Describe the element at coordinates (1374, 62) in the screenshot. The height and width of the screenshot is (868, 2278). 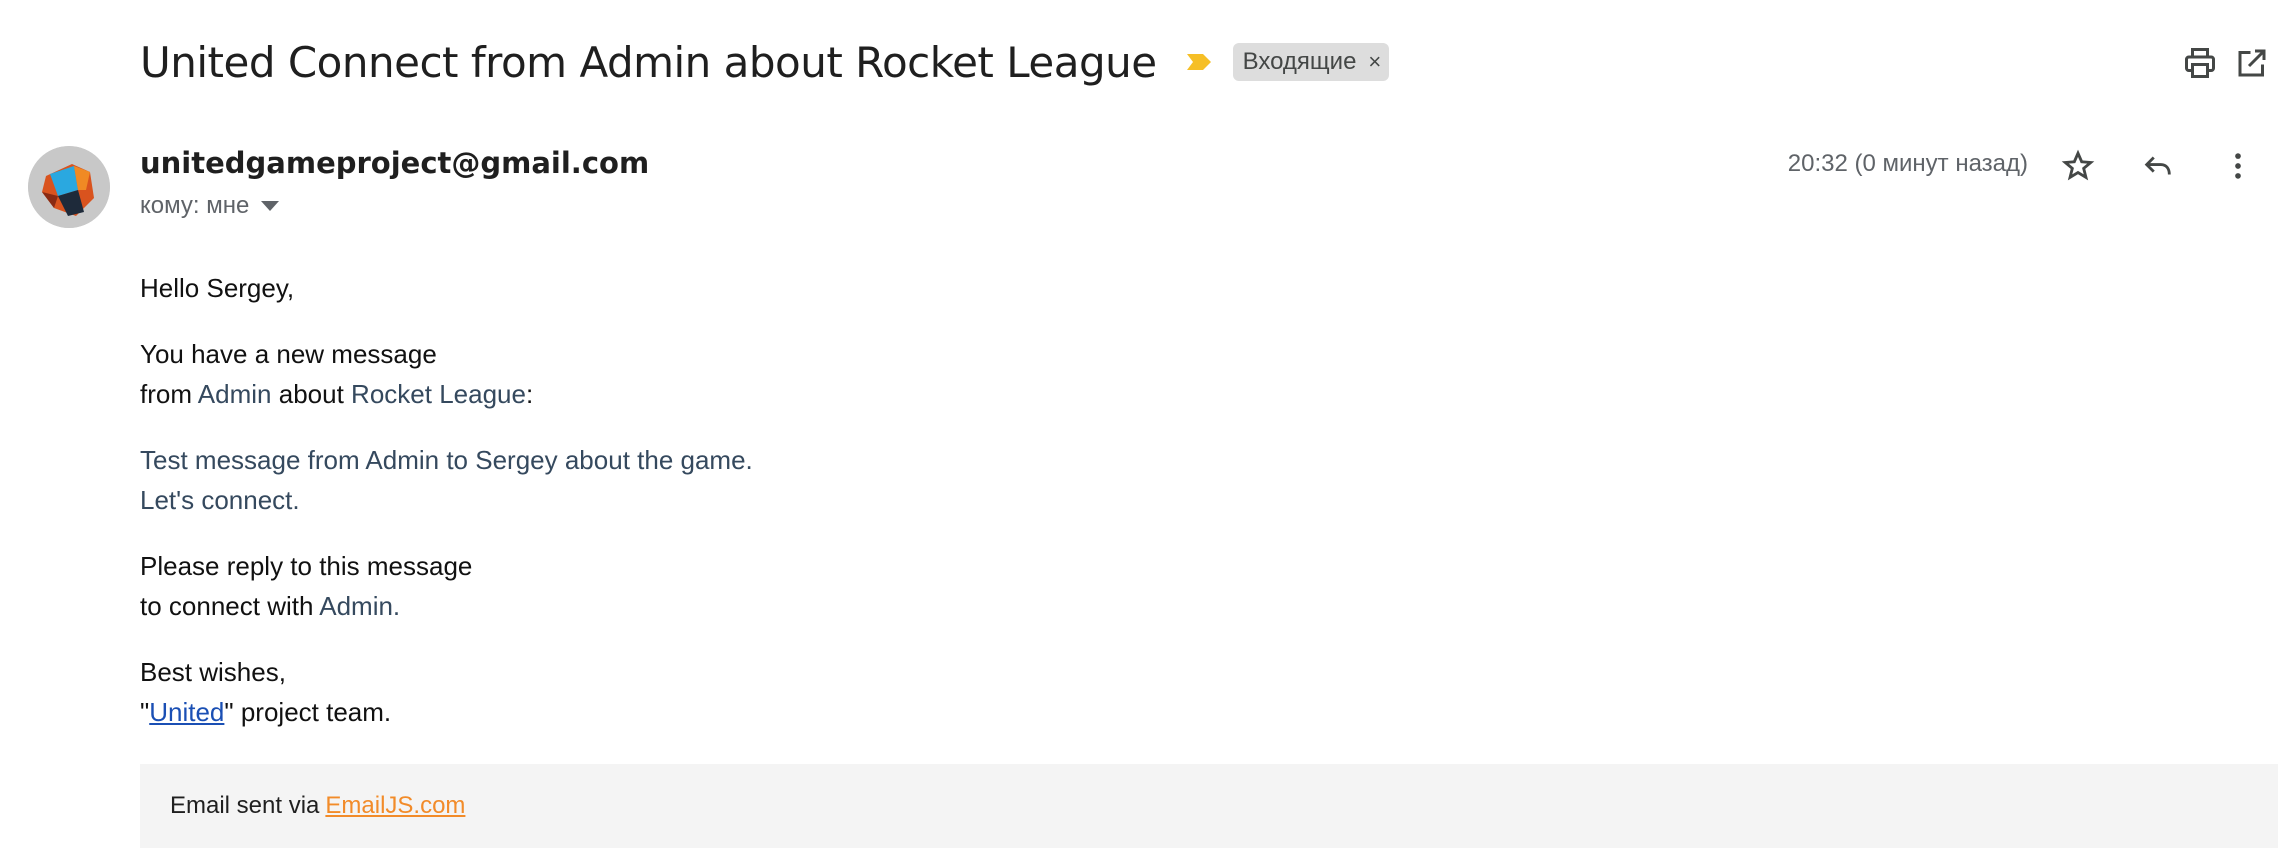
I see `remove-label-button: ×` at that location.